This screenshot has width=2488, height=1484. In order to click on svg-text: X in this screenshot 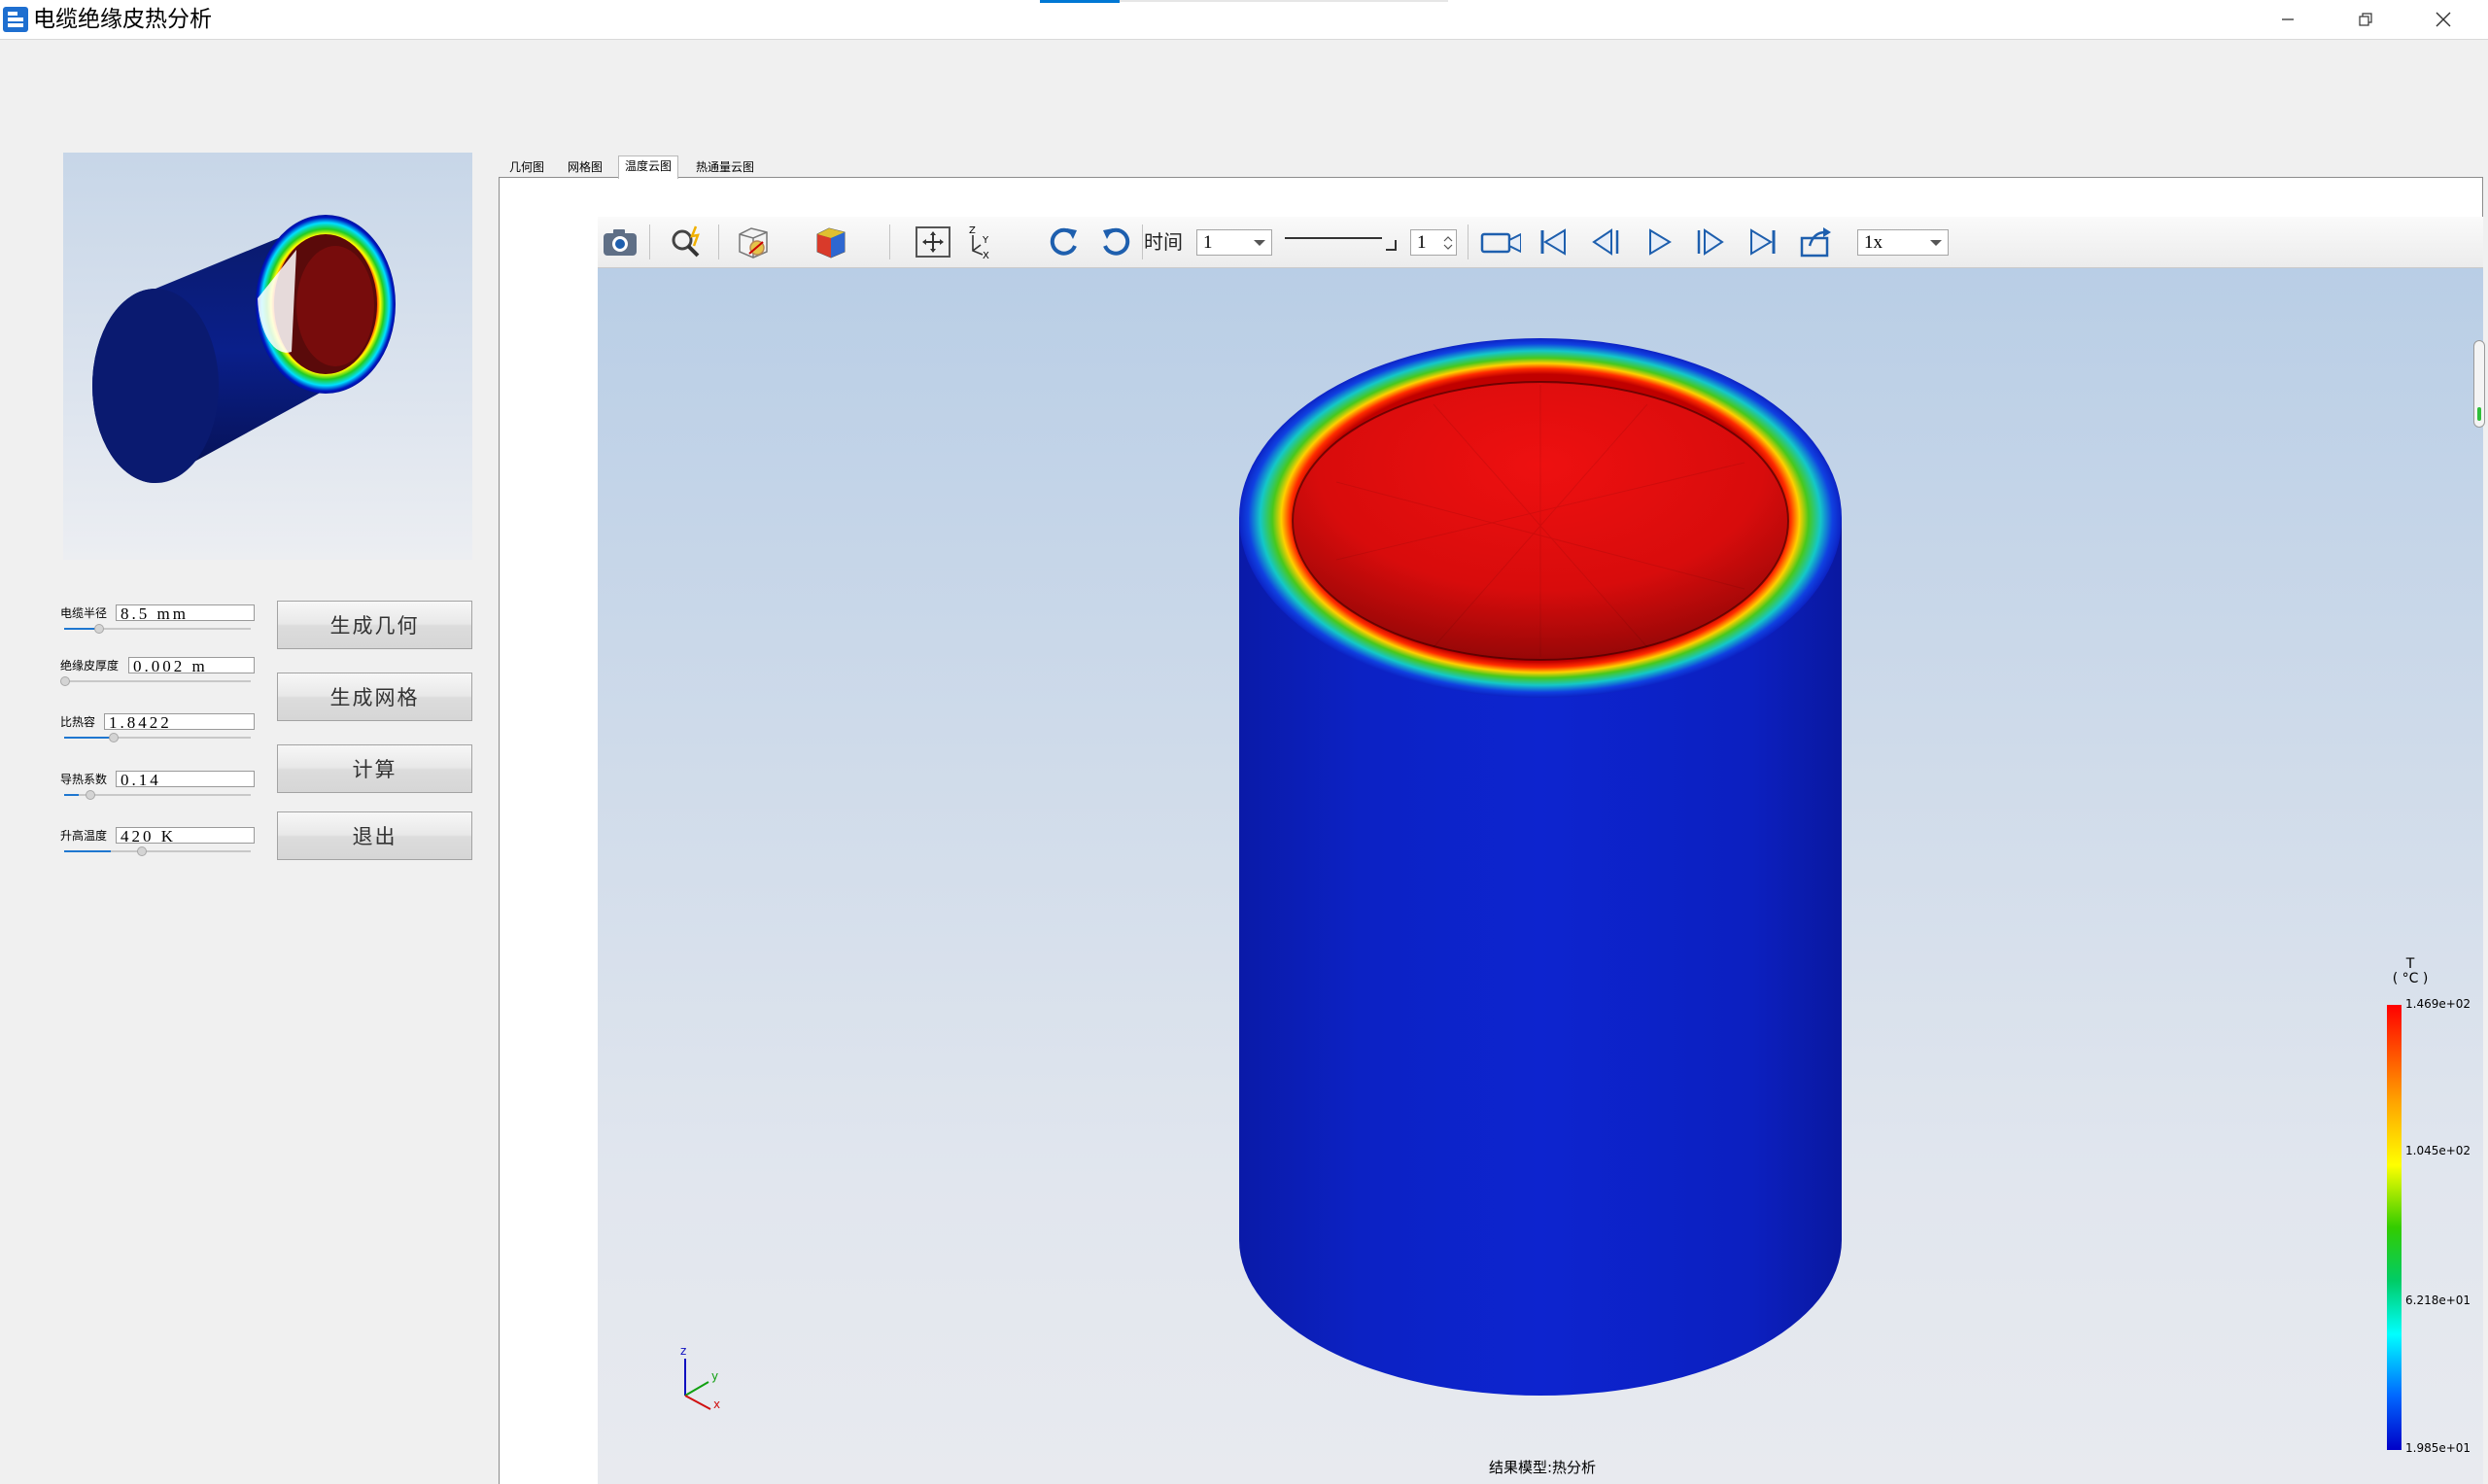, I will do `click(986, 255)`.